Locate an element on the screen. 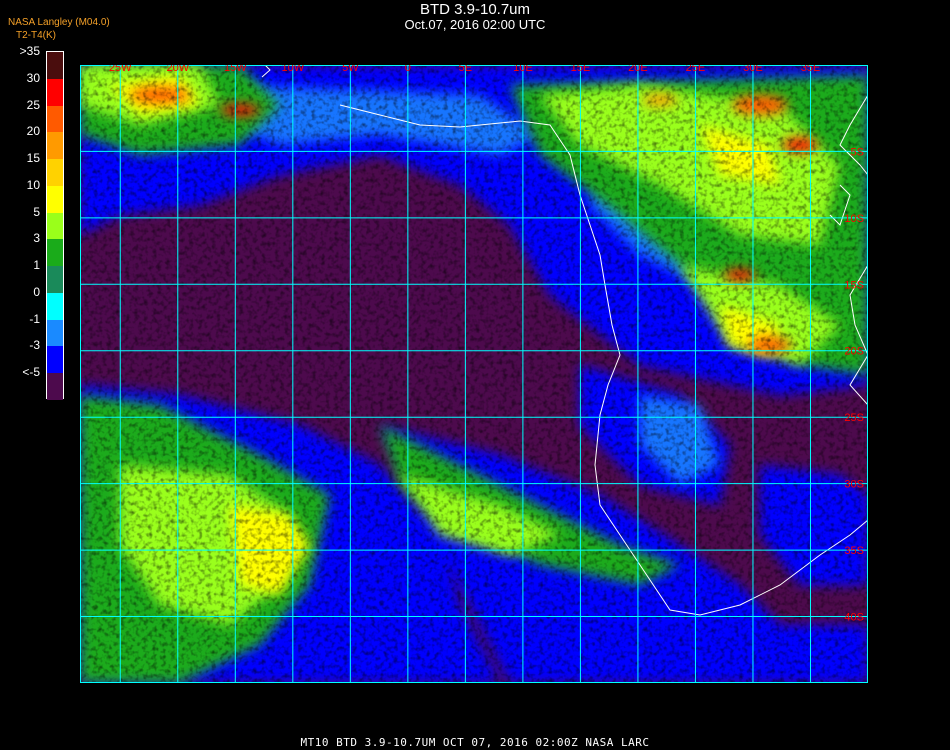  longitude-label: 15E is located at coordinates (581, 69).